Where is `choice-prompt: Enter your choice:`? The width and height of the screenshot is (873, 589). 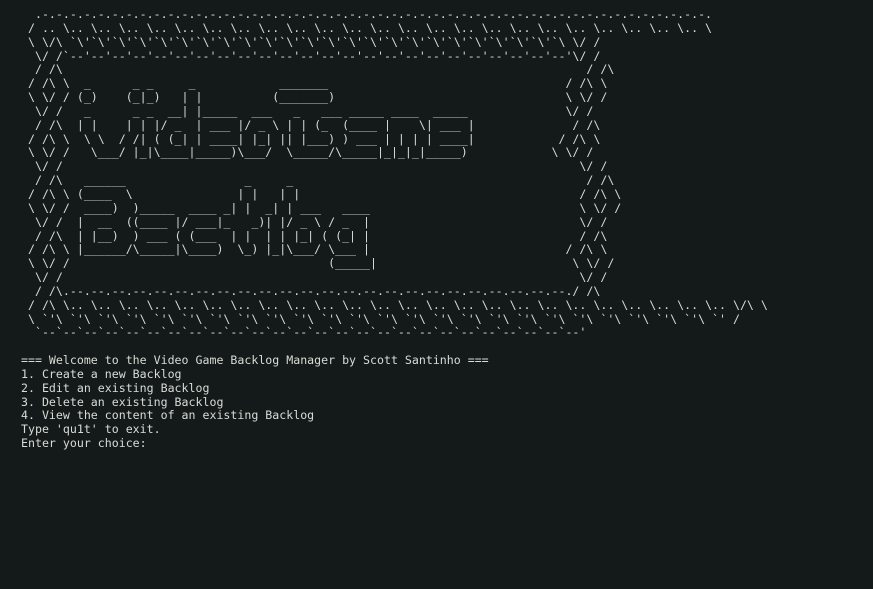
choice-prompt: Enter your choice: is located at coordinates (447, 443).